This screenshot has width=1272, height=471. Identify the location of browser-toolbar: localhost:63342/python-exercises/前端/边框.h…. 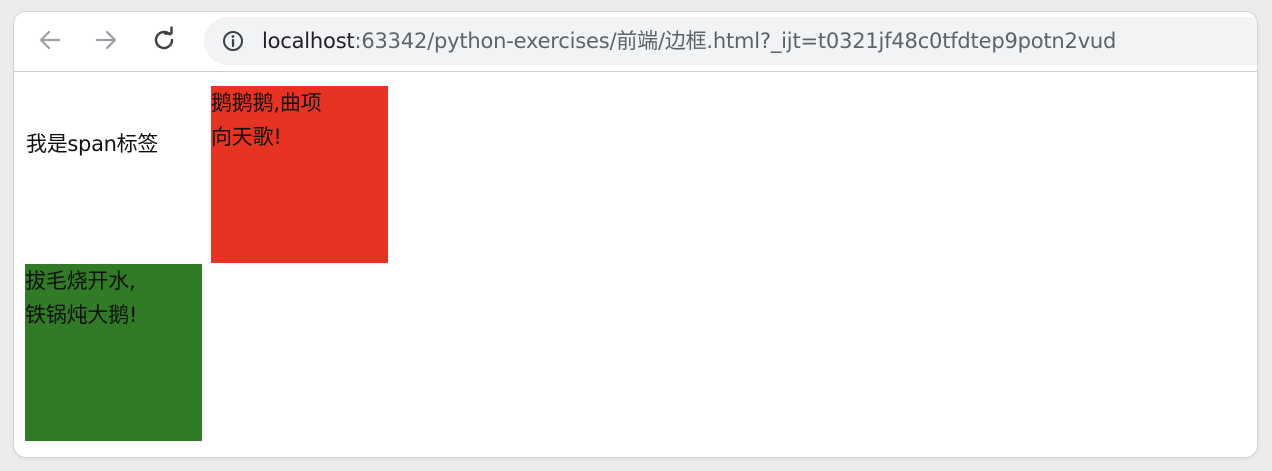
(635, 42).